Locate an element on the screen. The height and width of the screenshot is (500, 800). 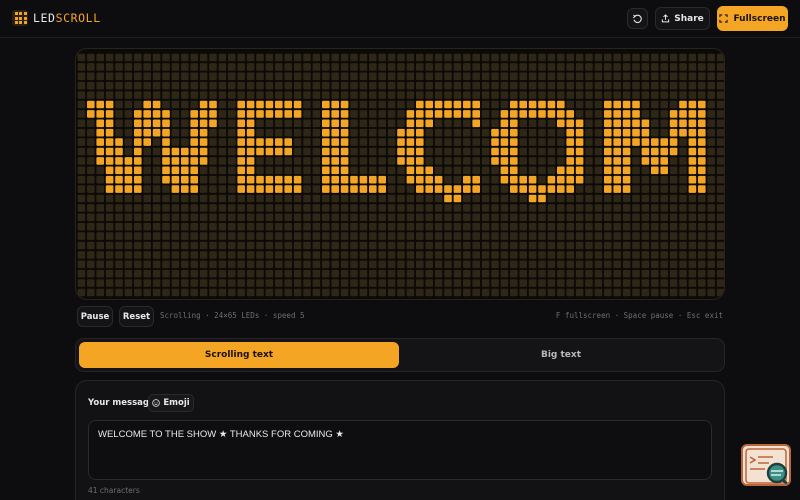
tab-scrolling-text: Scrolling text is located at coordinates (239, 355).